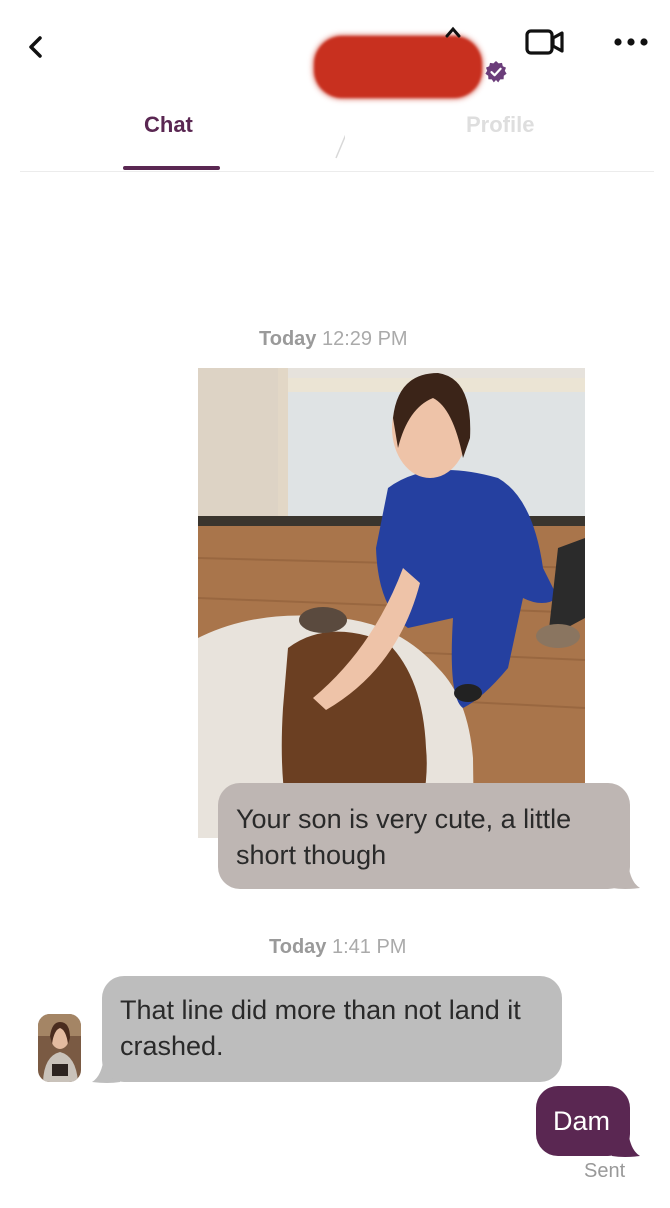  Describe the element at coordinates (496, 72) in the screenshot. I see `verified-badge-icon` at that location.